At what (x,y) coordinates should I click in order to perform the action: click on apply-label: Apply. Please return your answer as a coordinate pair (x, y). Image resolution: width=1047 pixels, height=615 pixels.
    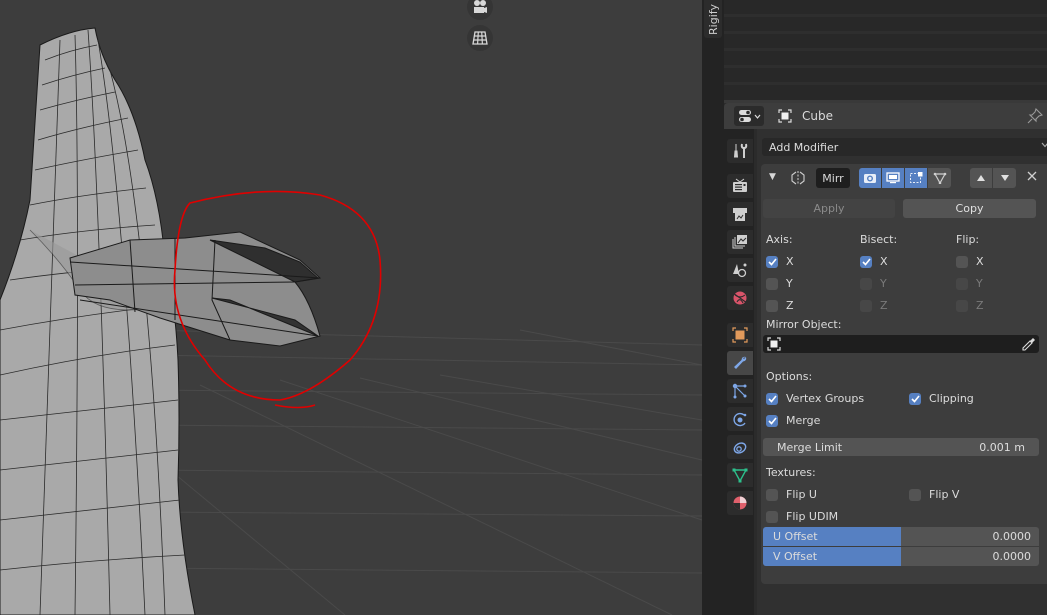
    Looking at the image, I should click on (829, 208).